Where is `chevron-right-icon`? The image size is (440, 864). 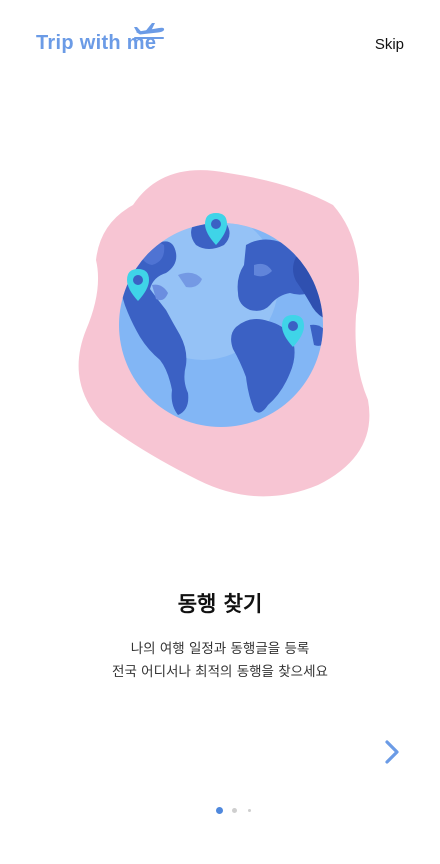 chevron-right-icon is located at coordinates (392, 752).